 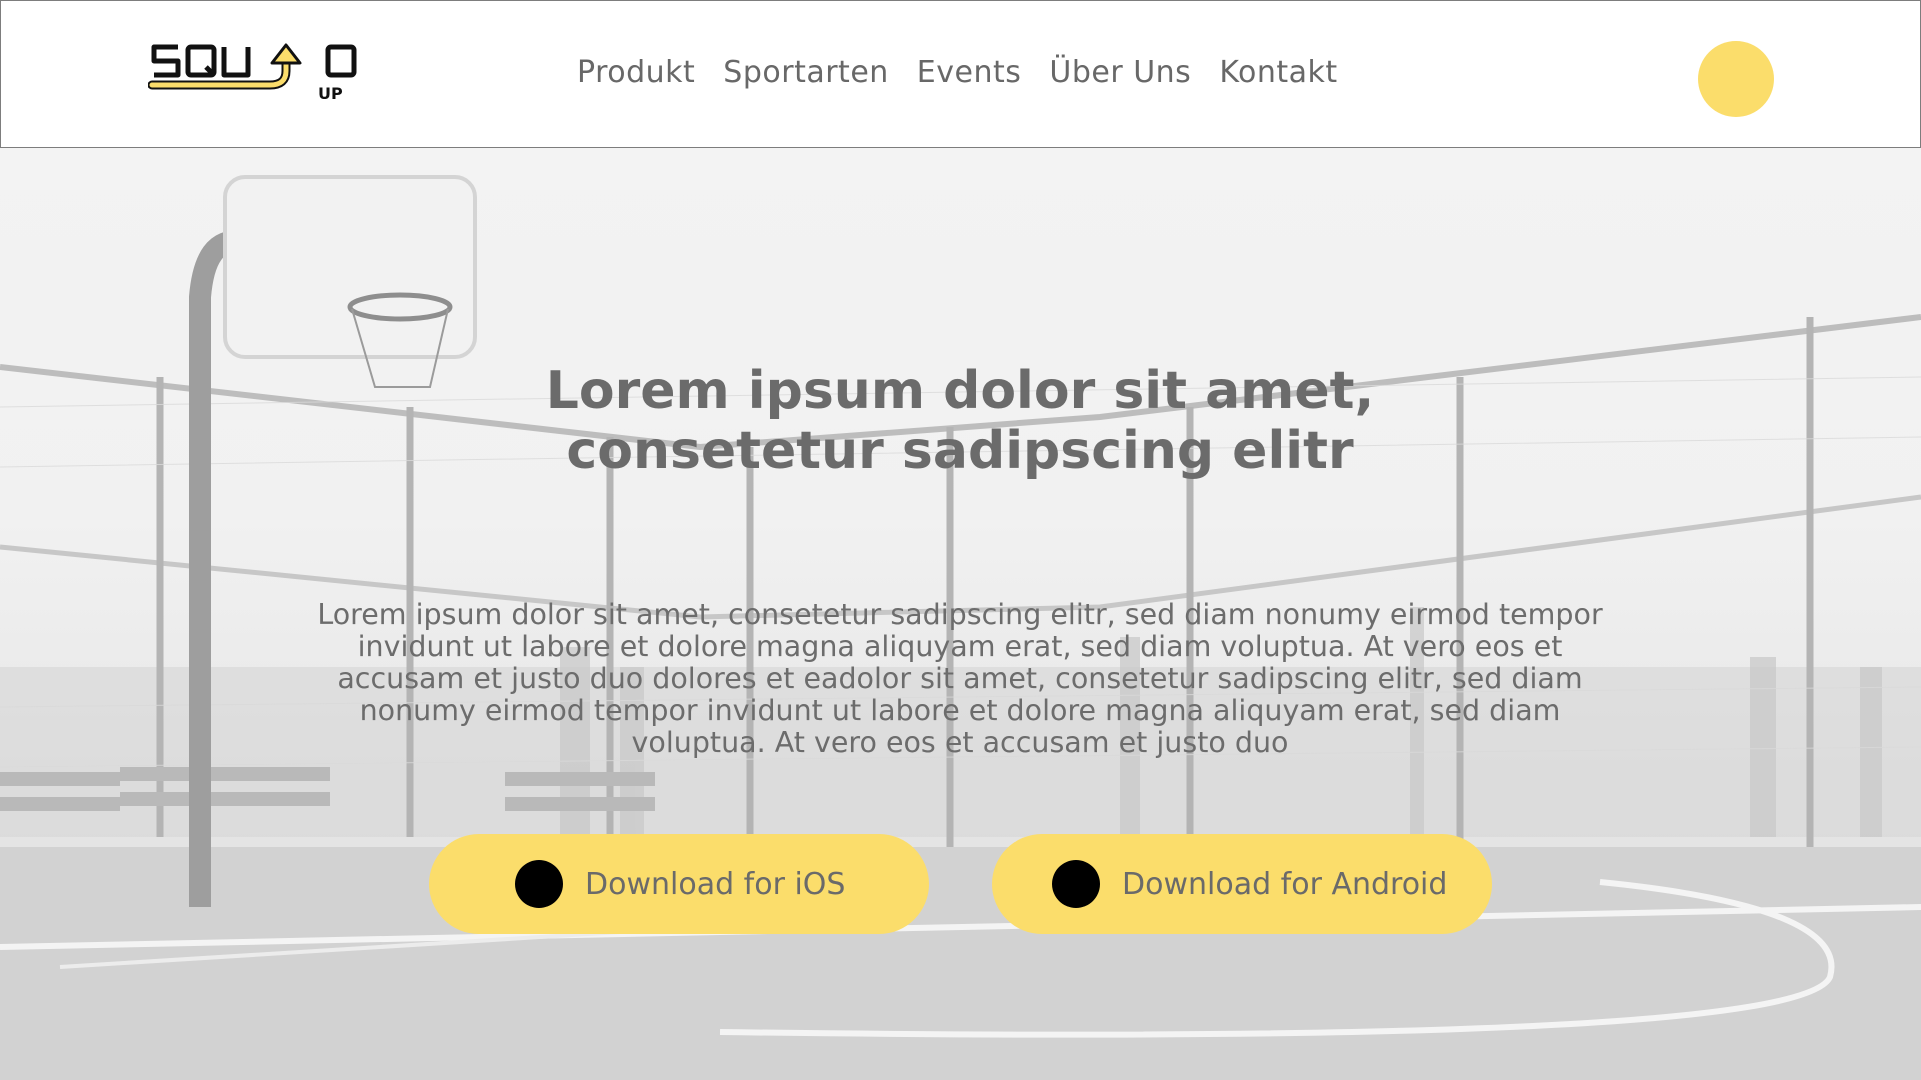 I want to click on svg-text: UP, so click(x=330, y=93).